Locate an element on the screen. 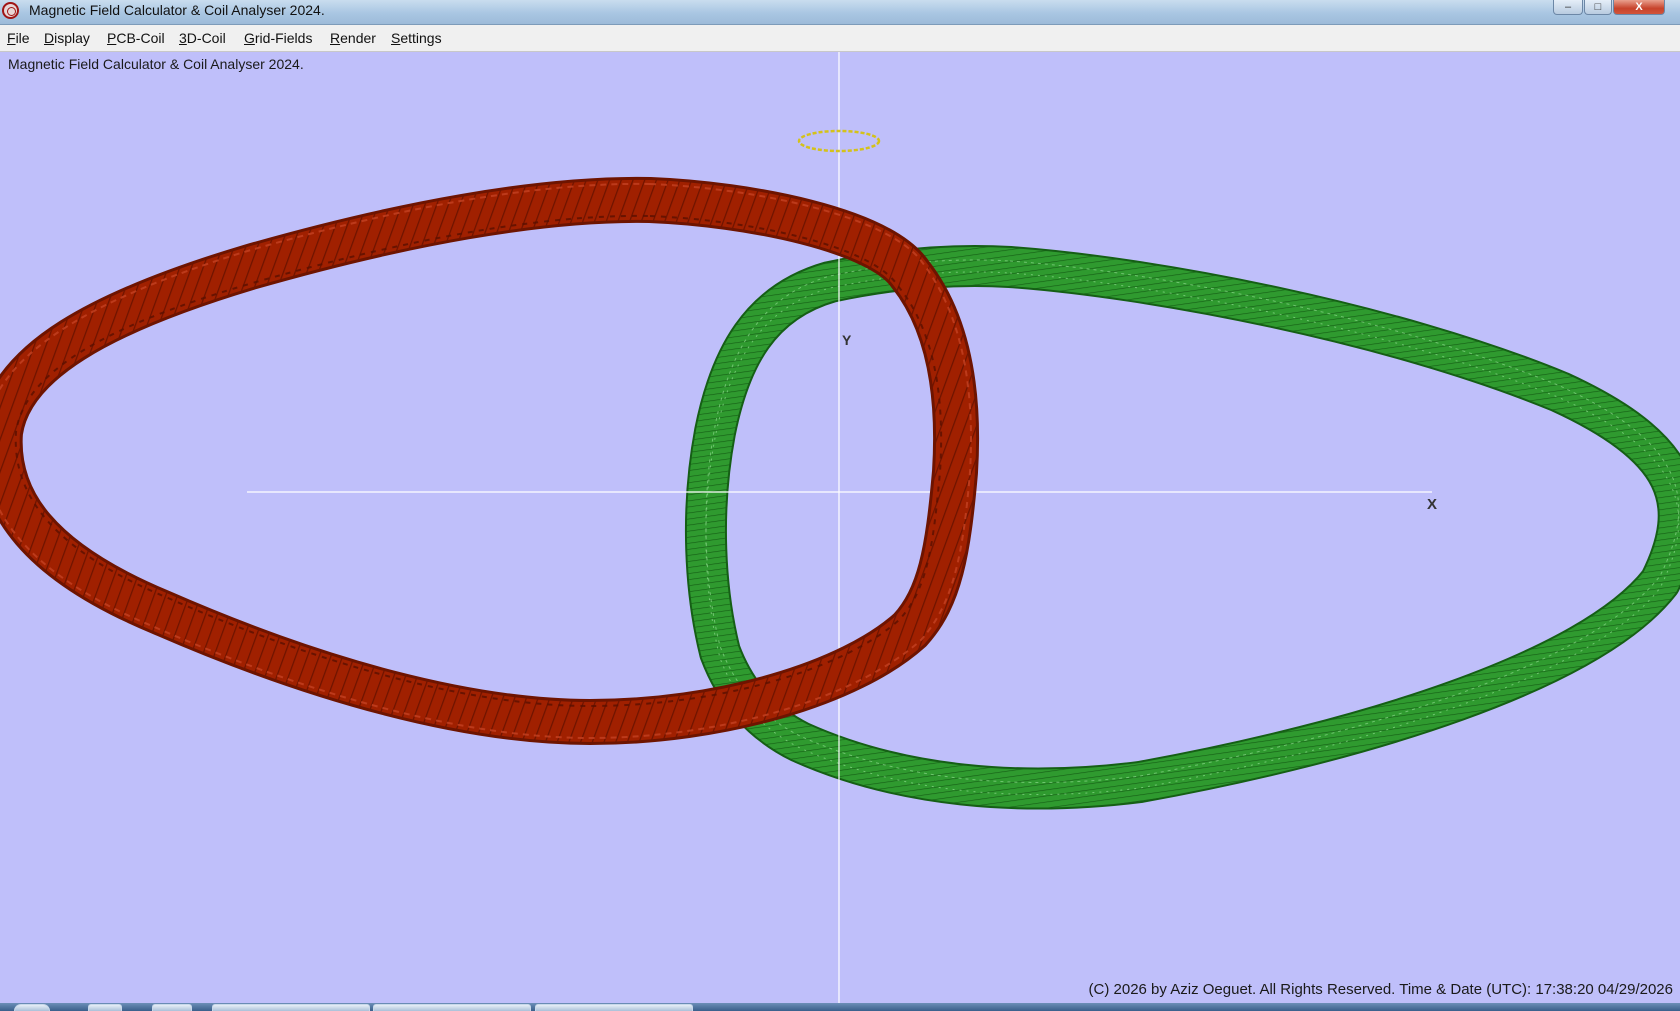 This screenshot has height=1011, width=1680. menu-3d-coil: 3D-Coil is located at coordinates (202, 38).